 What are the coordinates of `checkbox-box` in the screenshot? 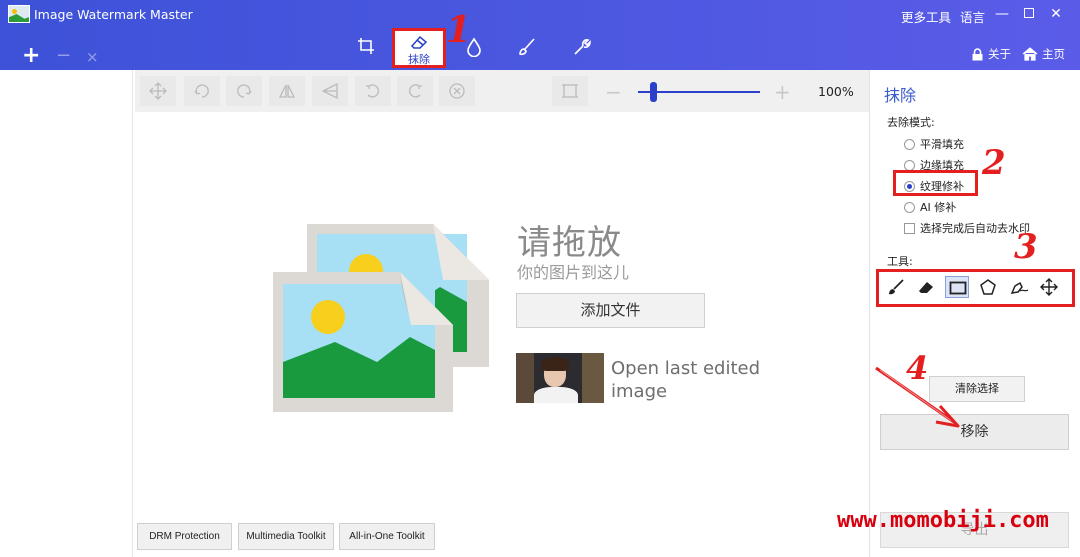 It's located at (909, 228).